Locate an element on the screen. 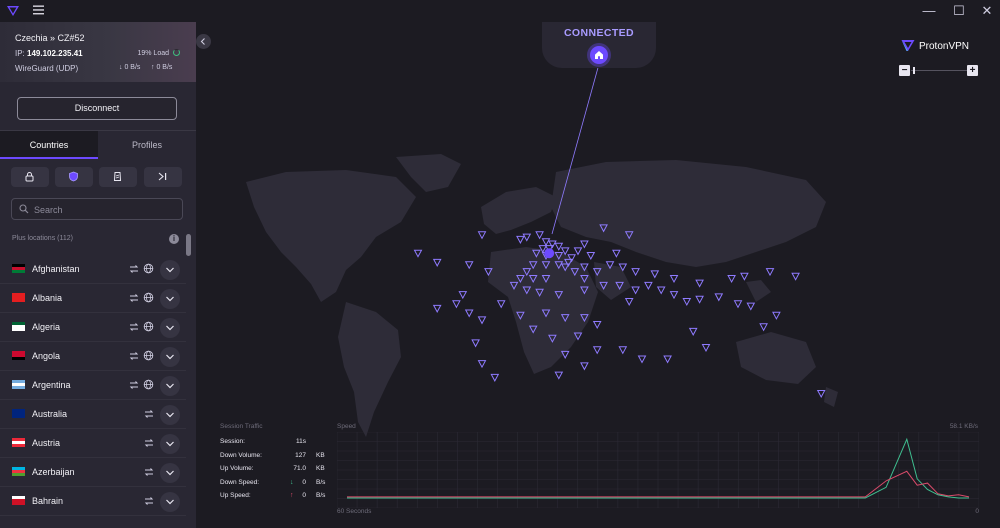 The width and height of the screenshot is (1000, 528). tab-countries: Countries is located at coordinates (49, 145).